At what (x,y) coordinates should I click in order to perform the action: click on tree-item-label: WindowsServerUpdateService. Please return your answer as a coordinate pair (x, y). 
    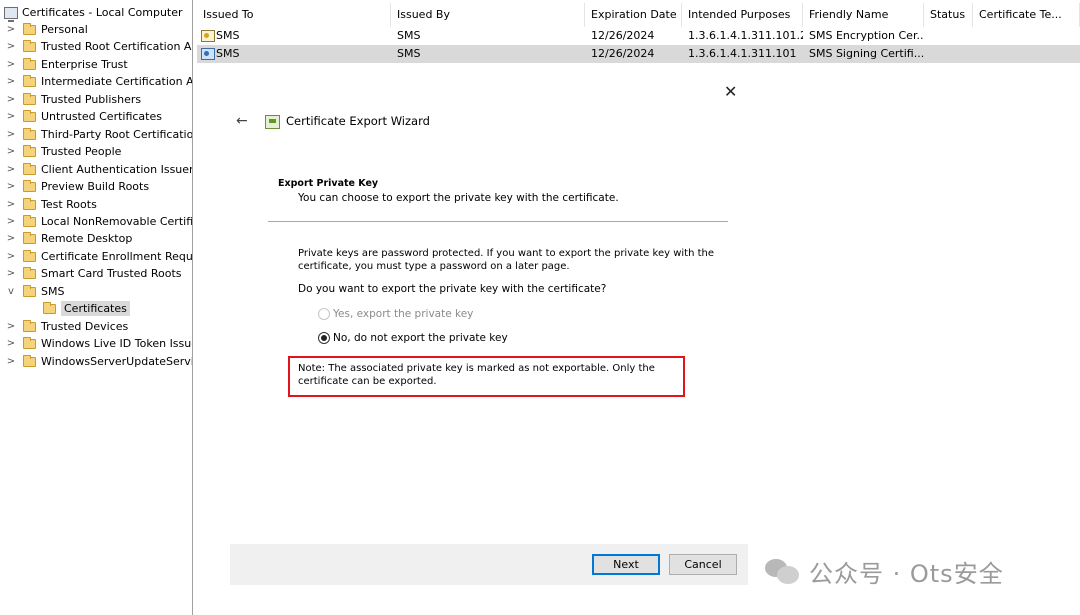
    Looking at the image, I should click on (117, 361).